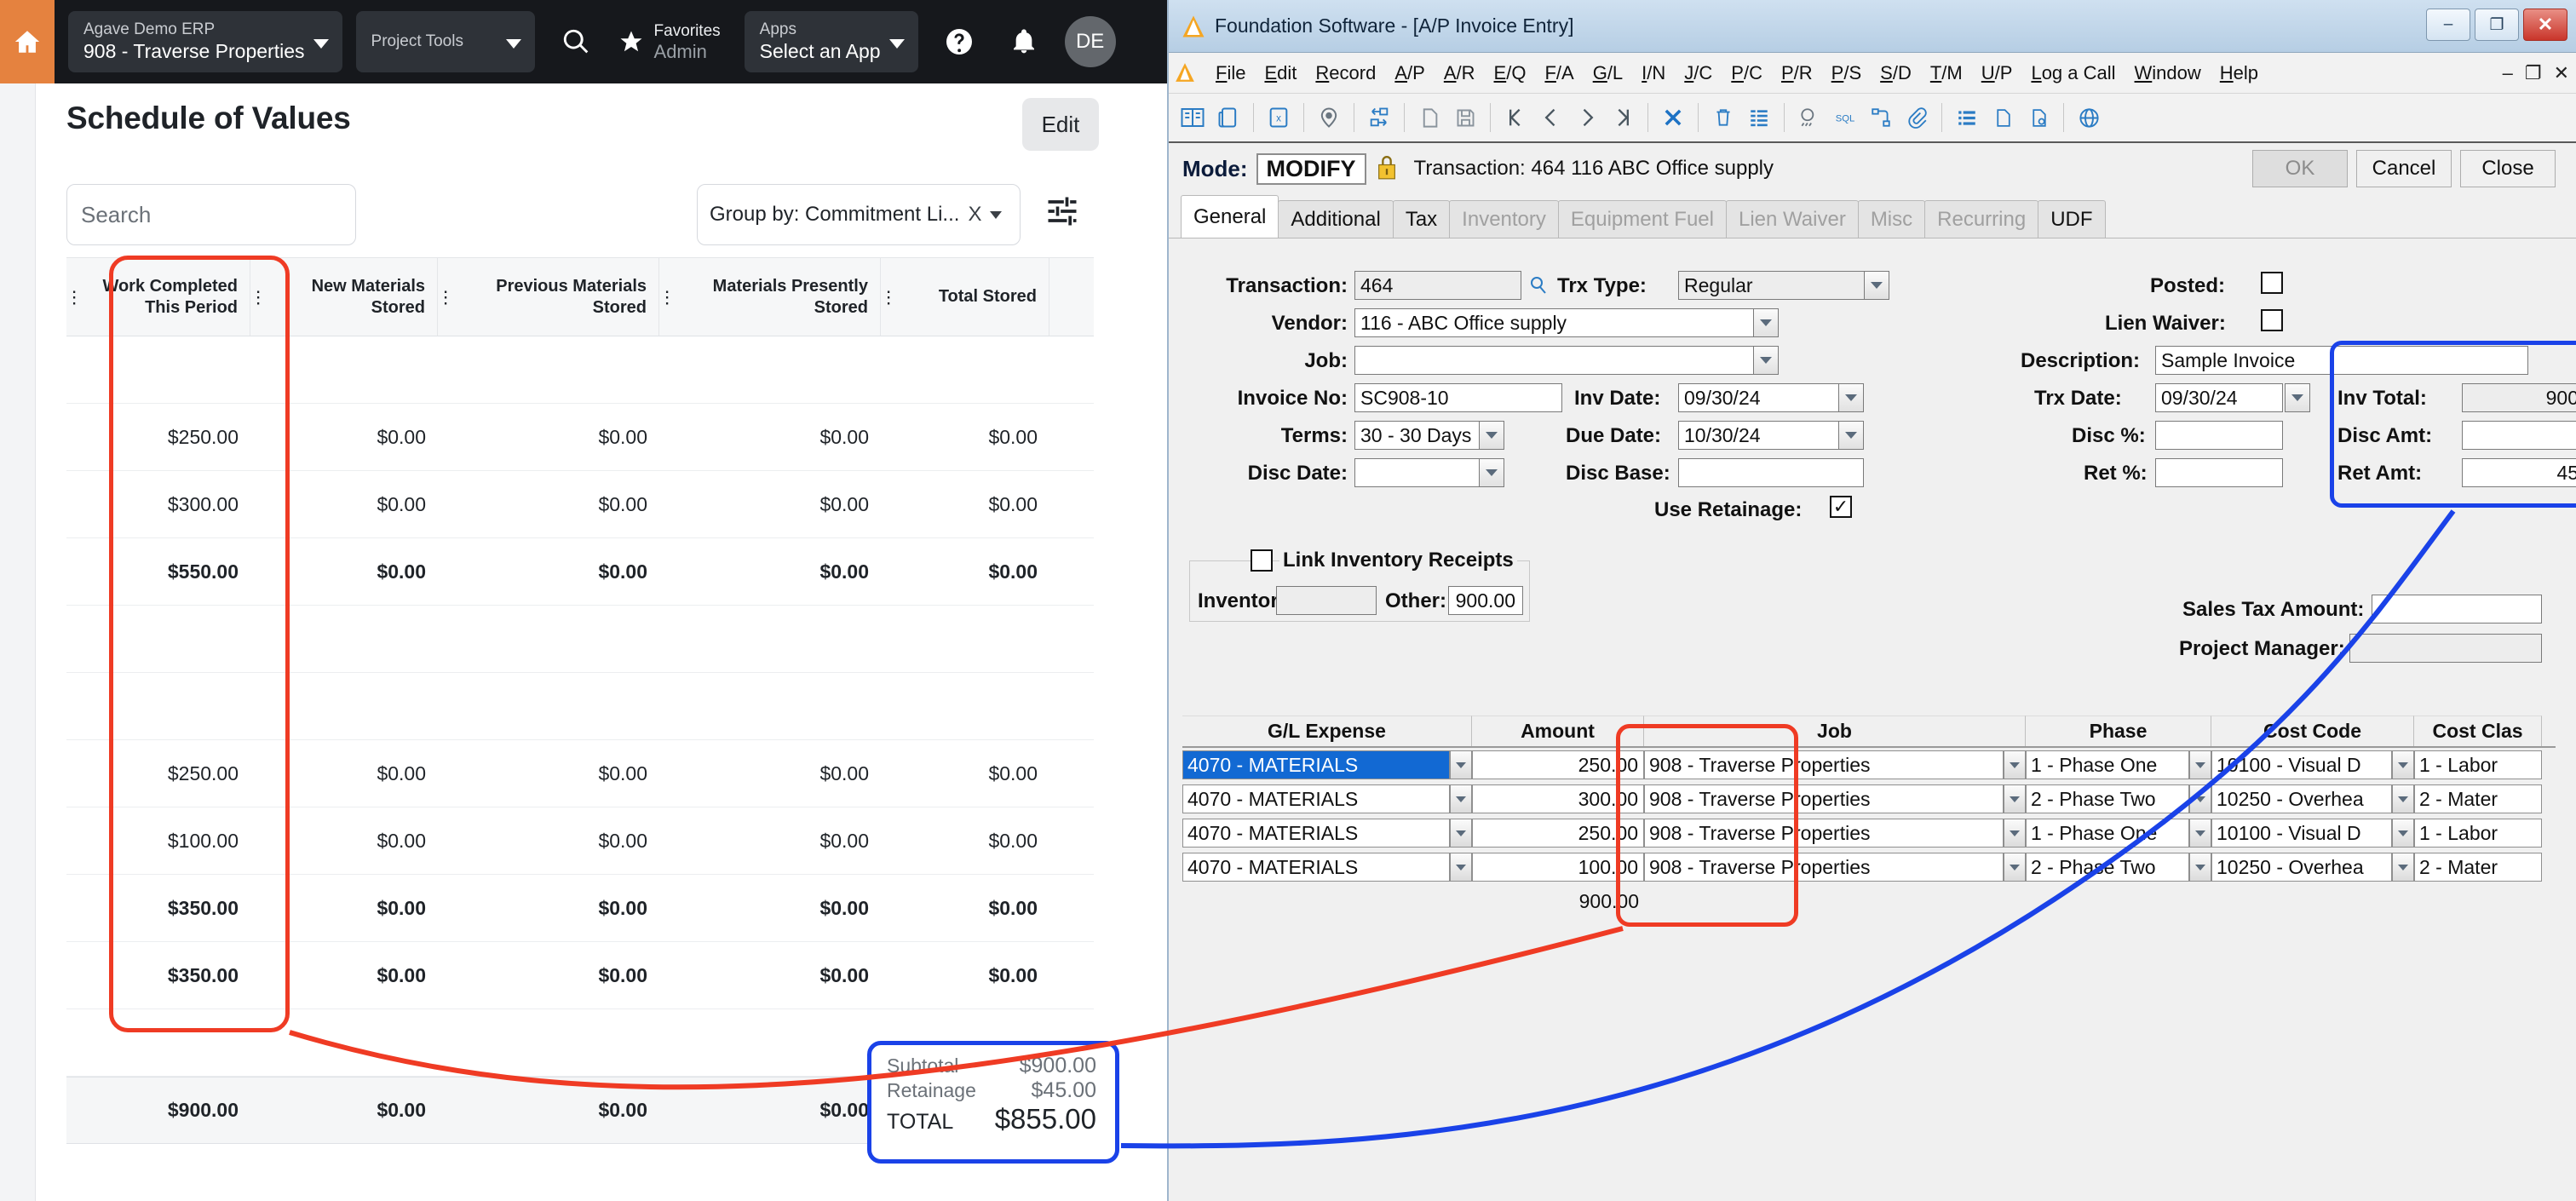 Image resolution: width=2576 pixels, height=1201 pixels. I want to click on menu-g-l: G/L, so click(1608, 73).